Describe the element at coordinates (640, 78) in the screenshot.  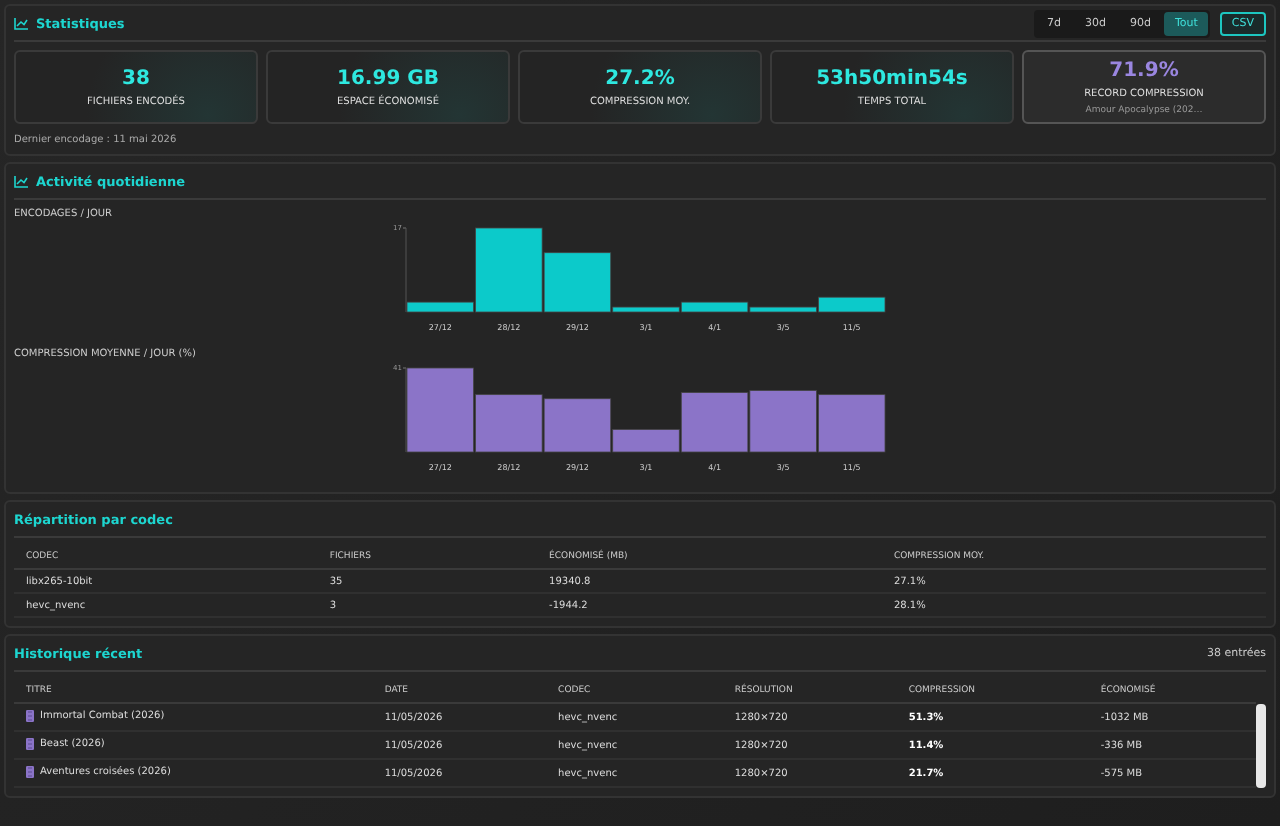
I see `stat-value: 27.2%` at that location.